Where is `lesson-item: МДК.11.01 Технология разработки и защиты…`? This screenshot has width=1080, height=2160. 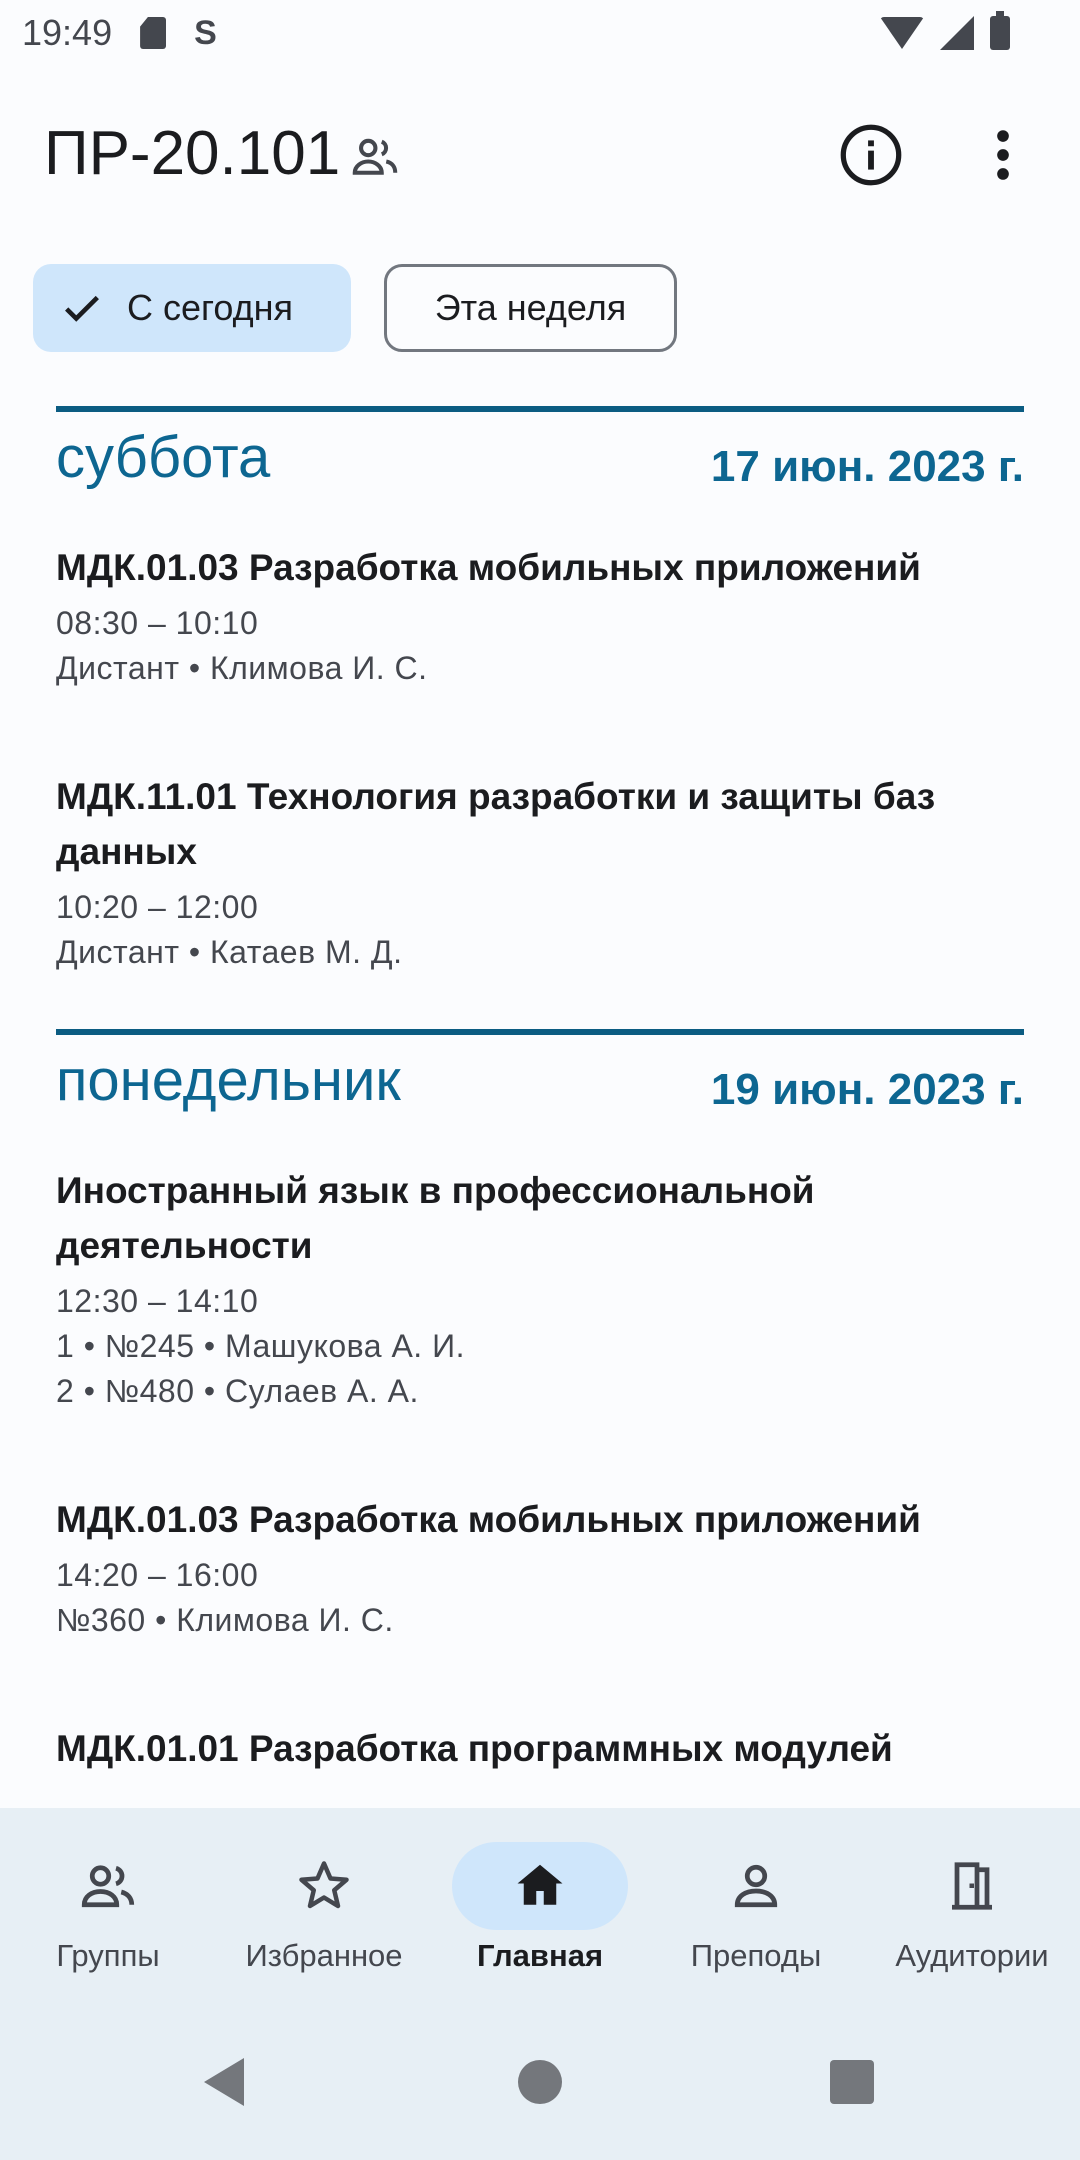
lesson-item: МДК.11.01 Технология разработки и защиты… is located at coordinates (540, 868).